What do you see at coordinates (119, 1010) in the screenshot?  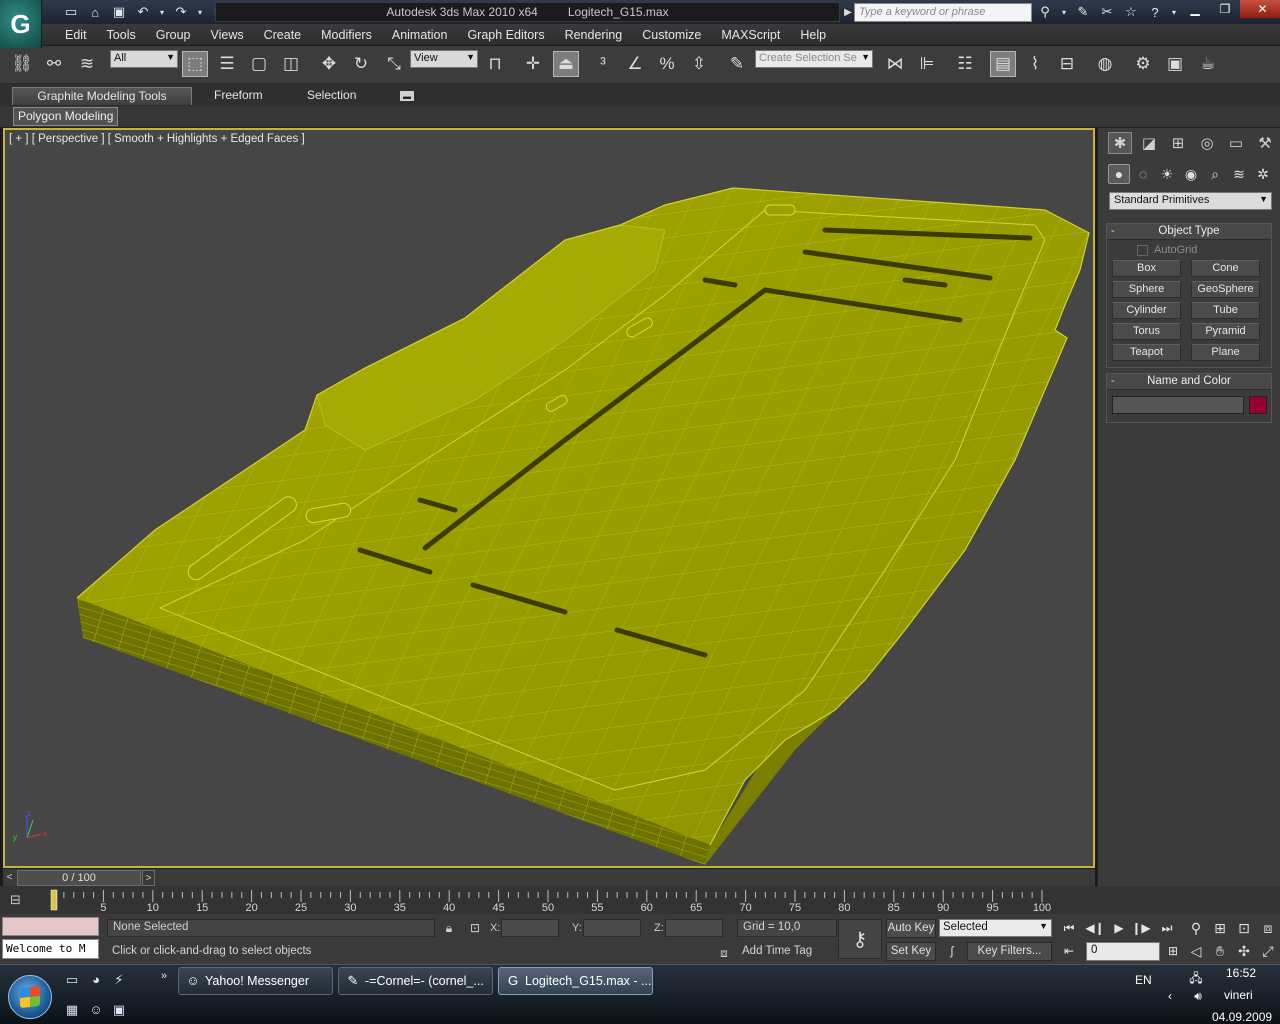 I see `monitor-icon: ▣` at bounding box center [119, 1010].